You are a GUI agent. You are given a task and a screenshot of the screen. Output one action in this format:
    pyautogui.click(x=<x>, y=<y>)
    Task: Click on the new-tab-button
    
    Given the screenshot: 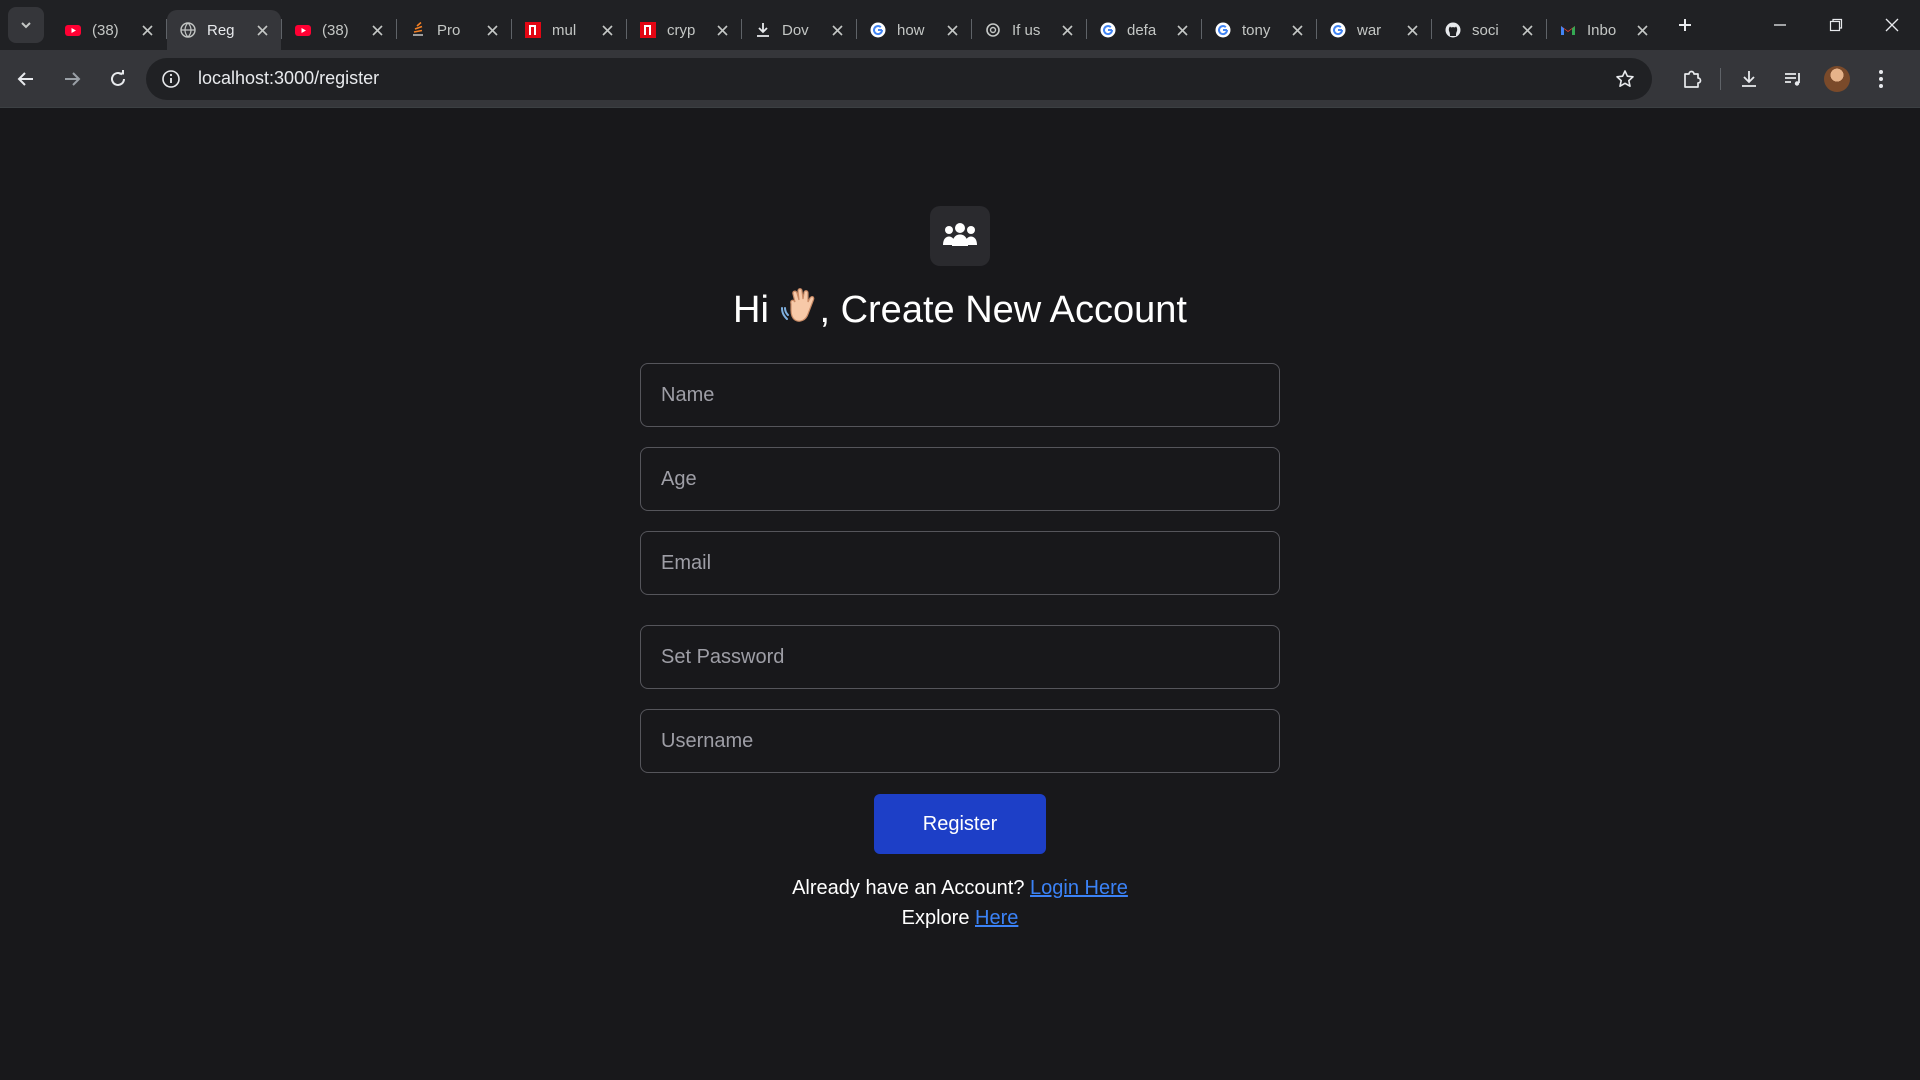 What is the action you would take?
    pyautogui.click(x=1685, y=25)
    